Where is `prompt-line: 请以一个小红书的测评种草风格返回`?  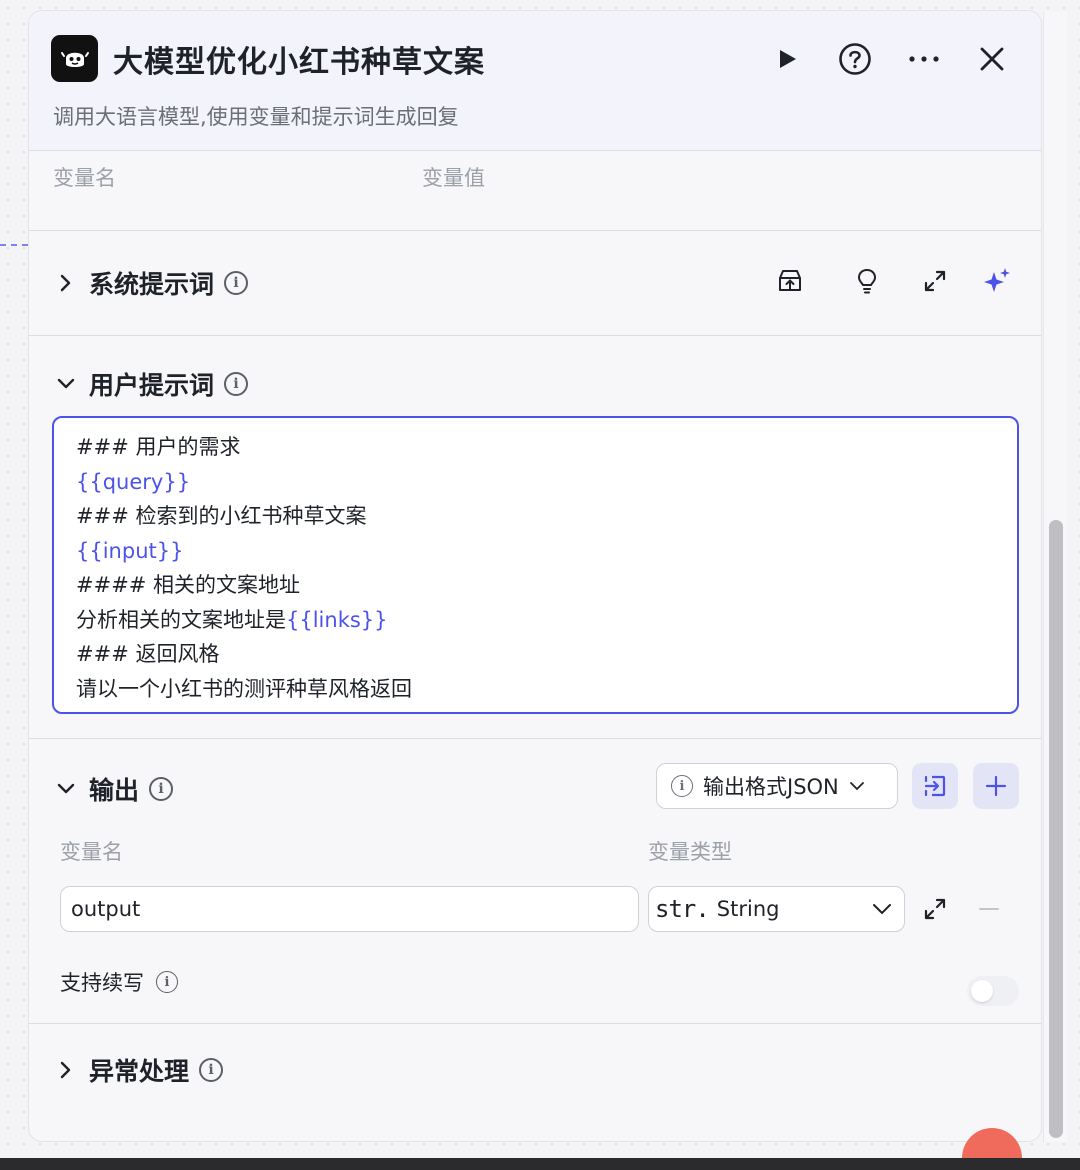
prompt-line: 请以一个小红书的测评种草风格返回 is located at coordinates (244, 688).